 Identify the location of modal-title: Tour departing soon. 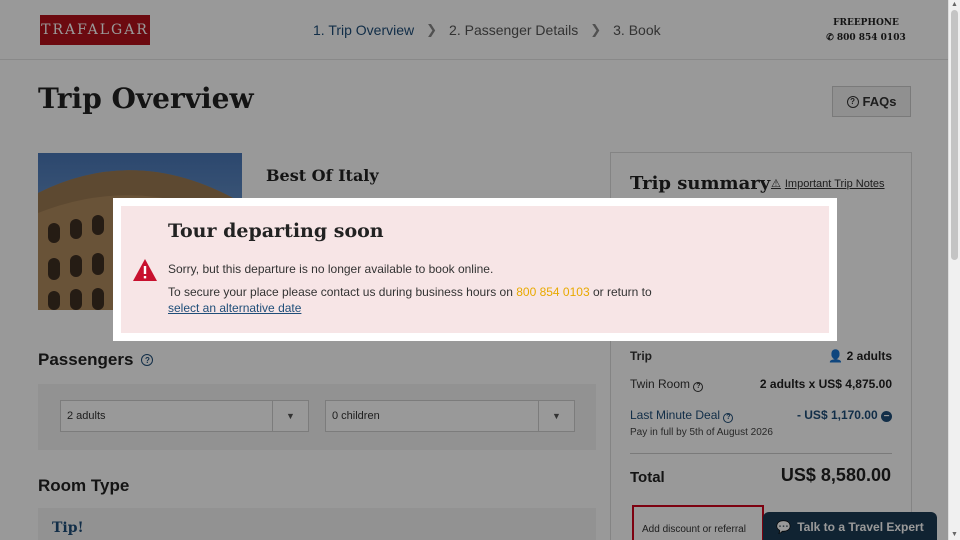
(276, 231).